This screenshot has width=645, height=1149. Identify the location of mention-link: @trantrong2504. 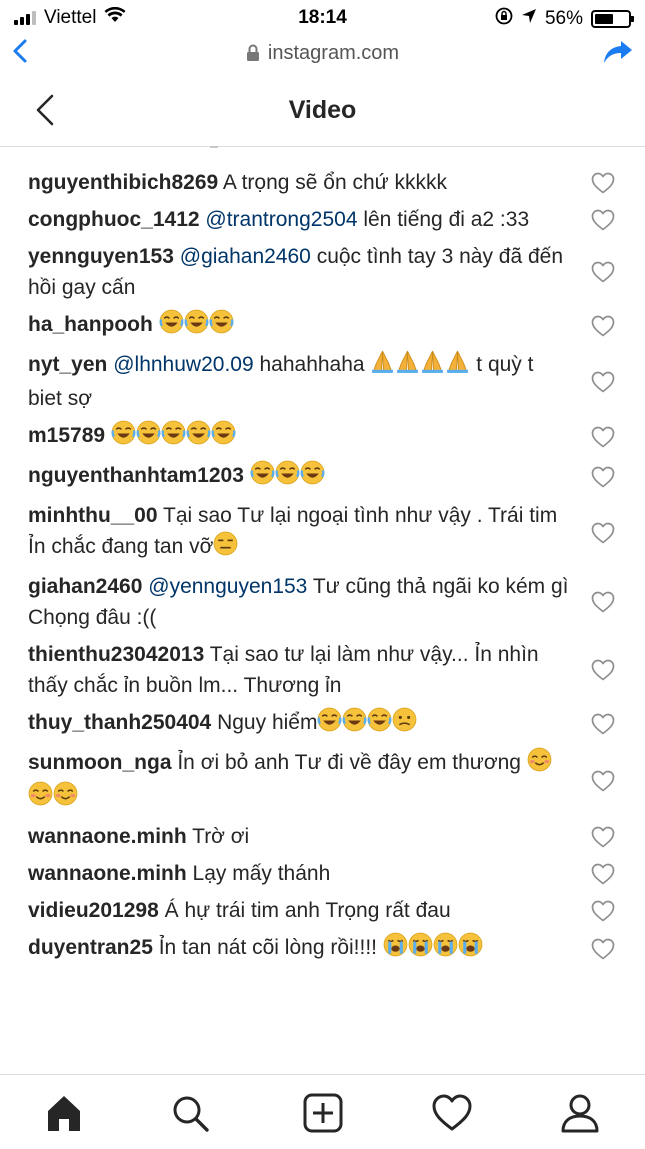
(281, 219).